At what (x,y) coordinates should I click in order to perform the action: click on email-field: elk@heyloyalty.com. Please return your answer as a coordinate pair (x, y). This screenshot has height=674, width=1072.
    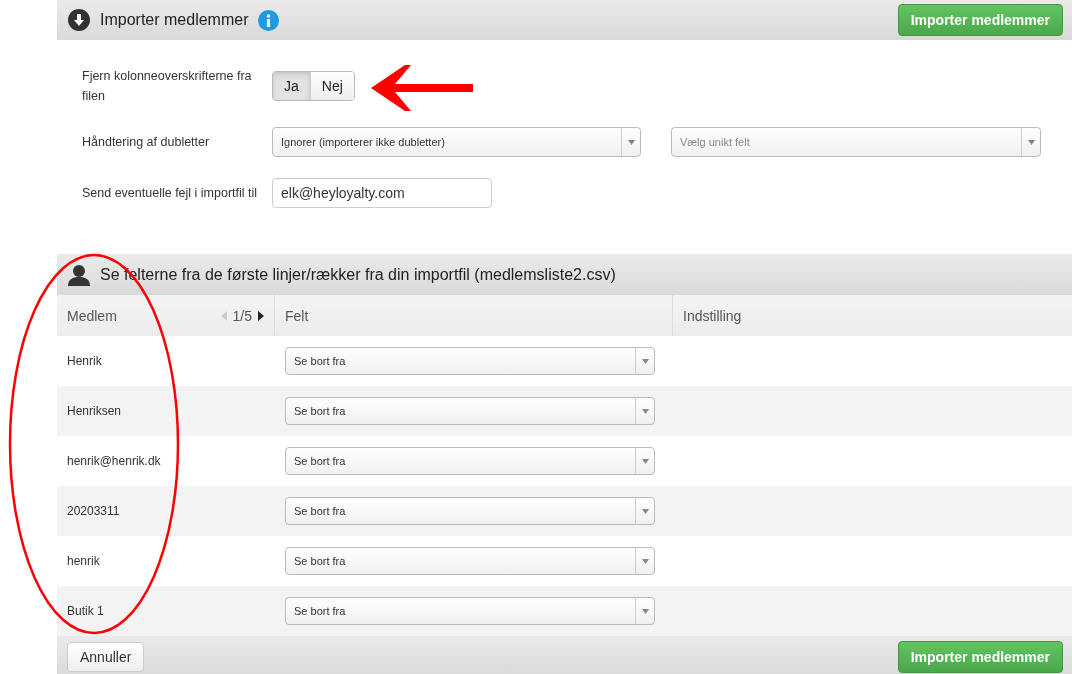
    Looking at the image, I should click on (382, 193).